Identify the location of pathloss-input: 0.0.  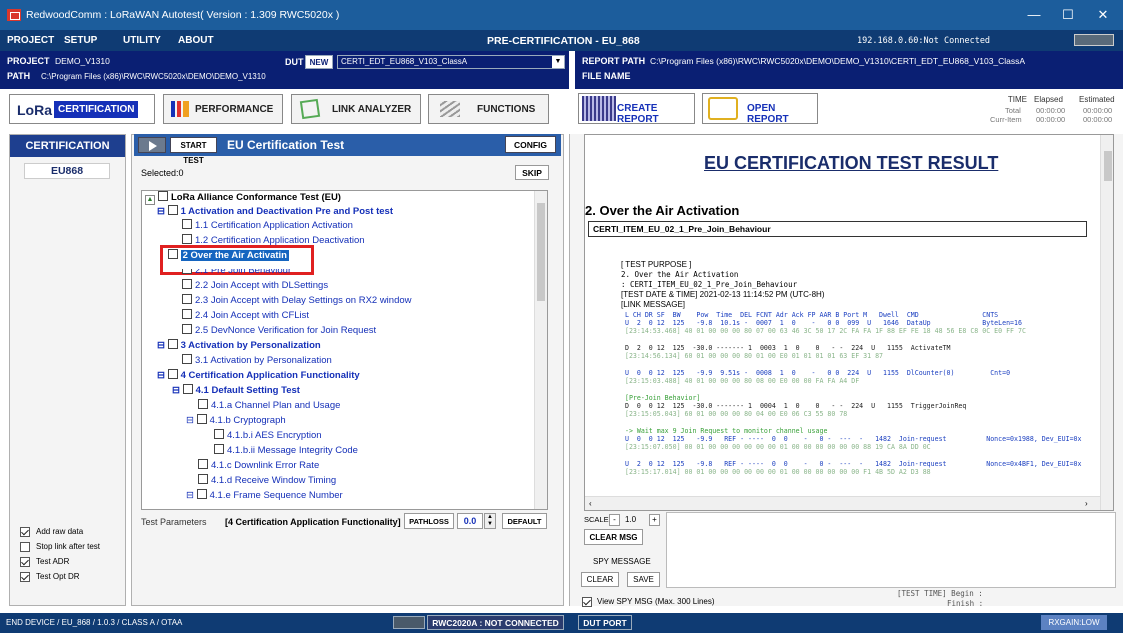
(470, 521).